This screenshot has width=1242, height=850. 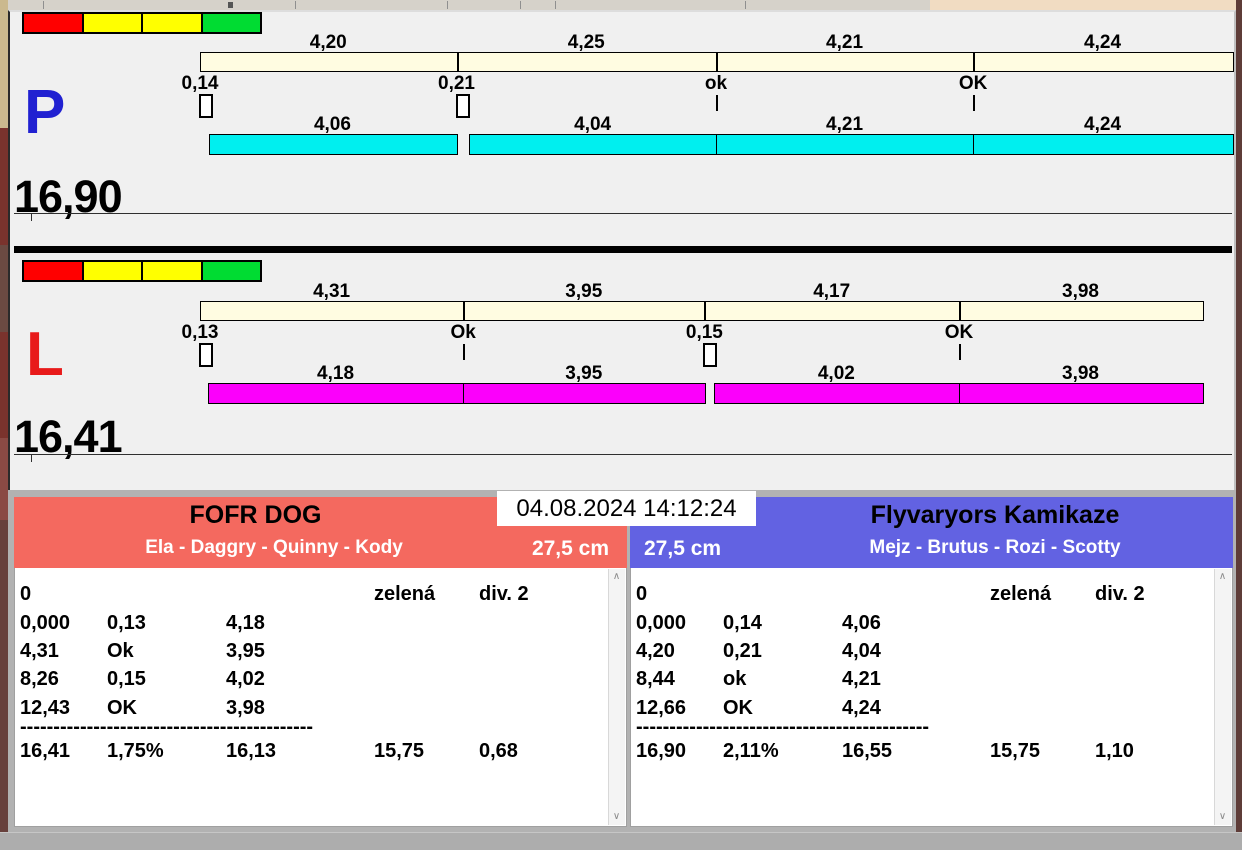 What do you see at coordinates (661, 751) in the screenshot?
I see `summary-cell: 16,90` at bounding box center [661, 751].